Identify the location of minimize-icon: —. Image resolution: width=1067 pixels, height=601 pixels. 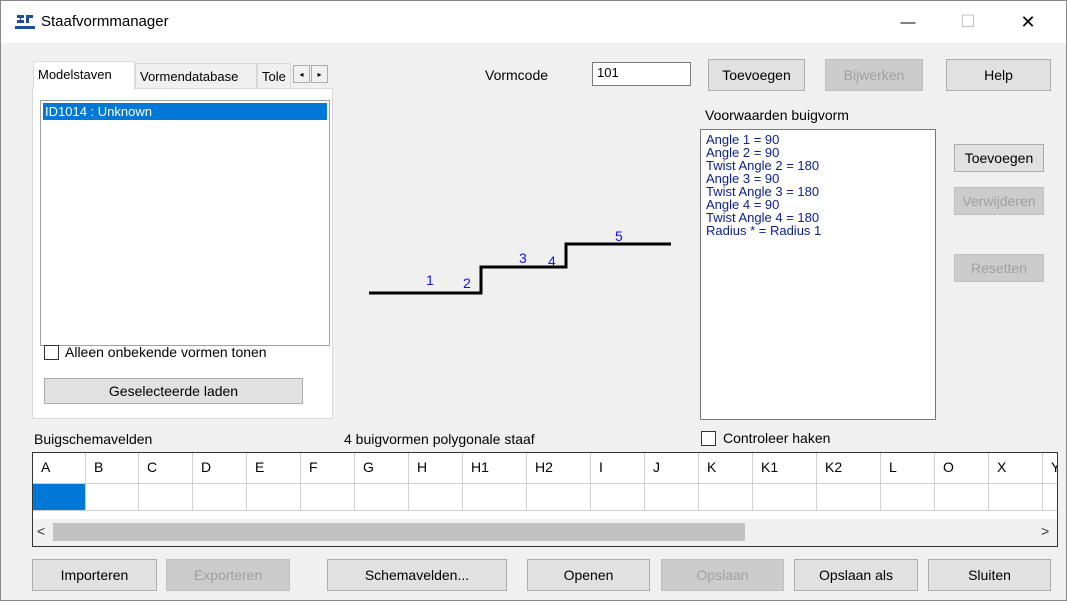
(908, 22).